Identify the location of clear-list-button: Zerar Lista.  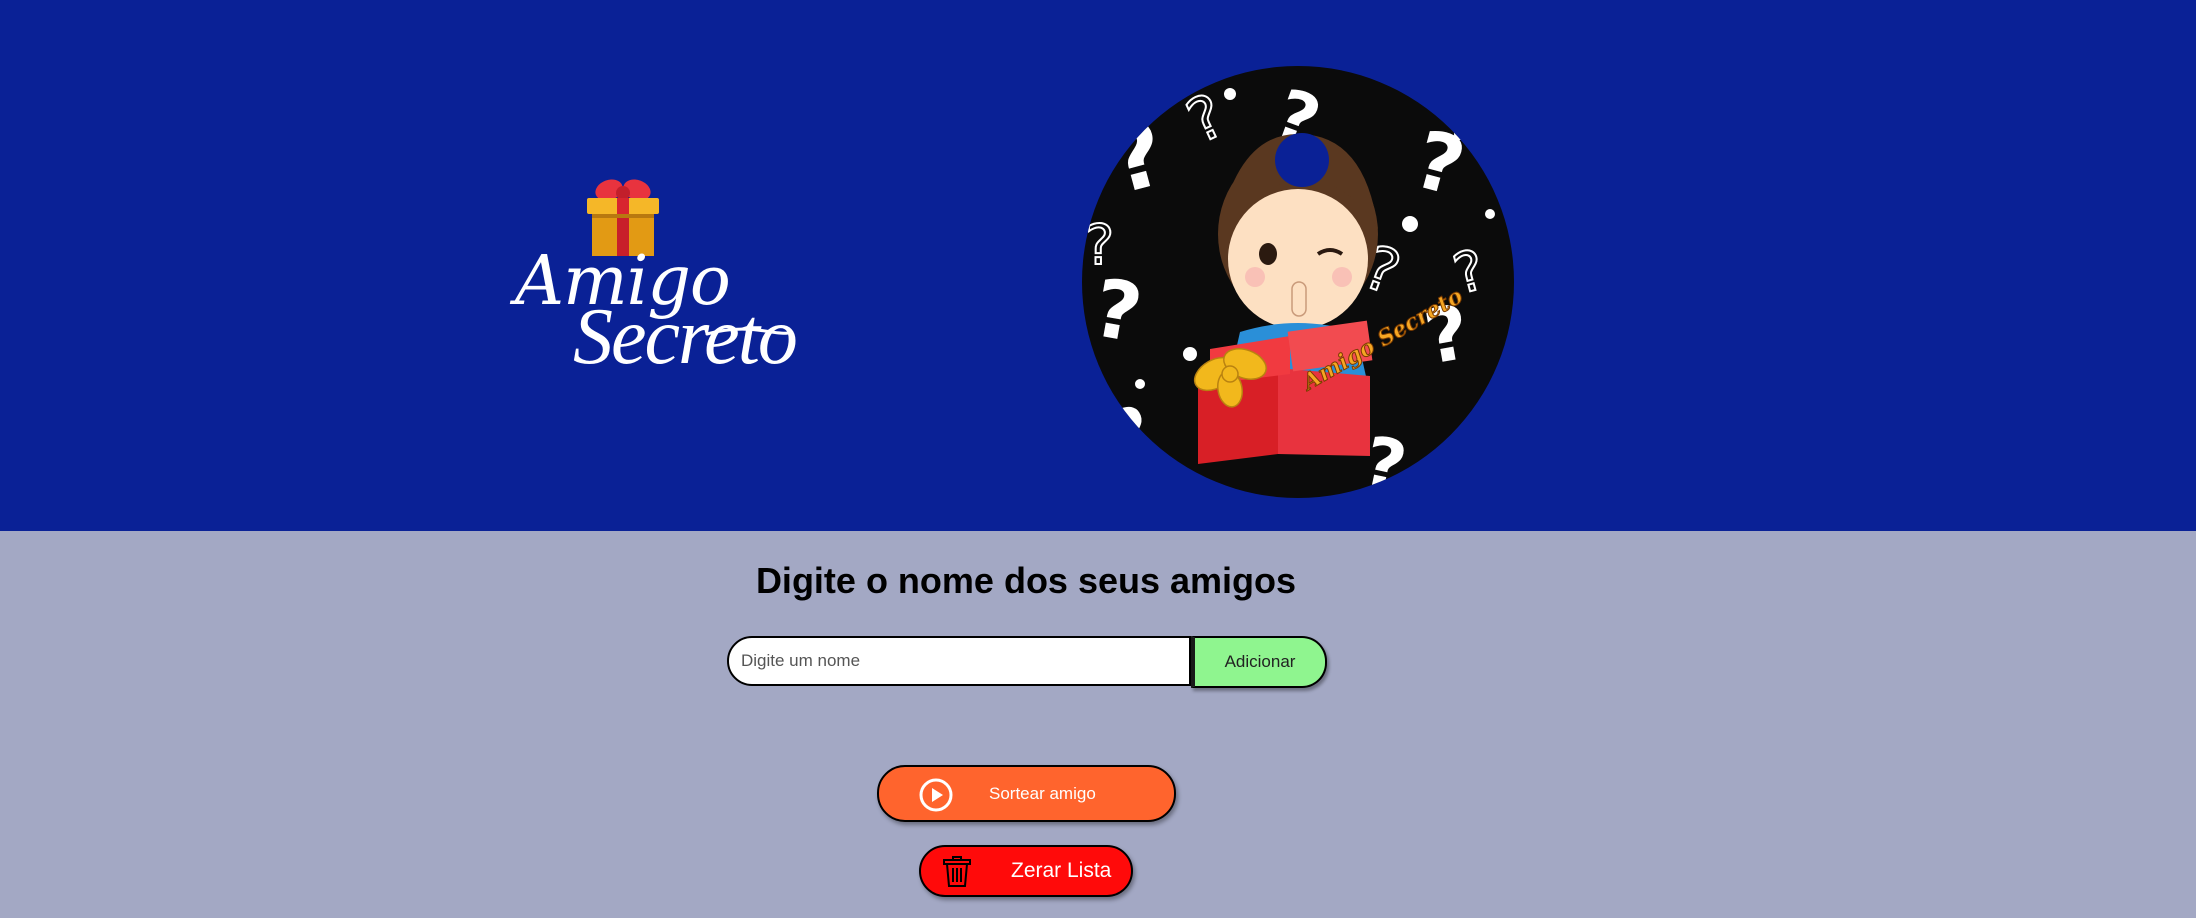
(1026, 871).